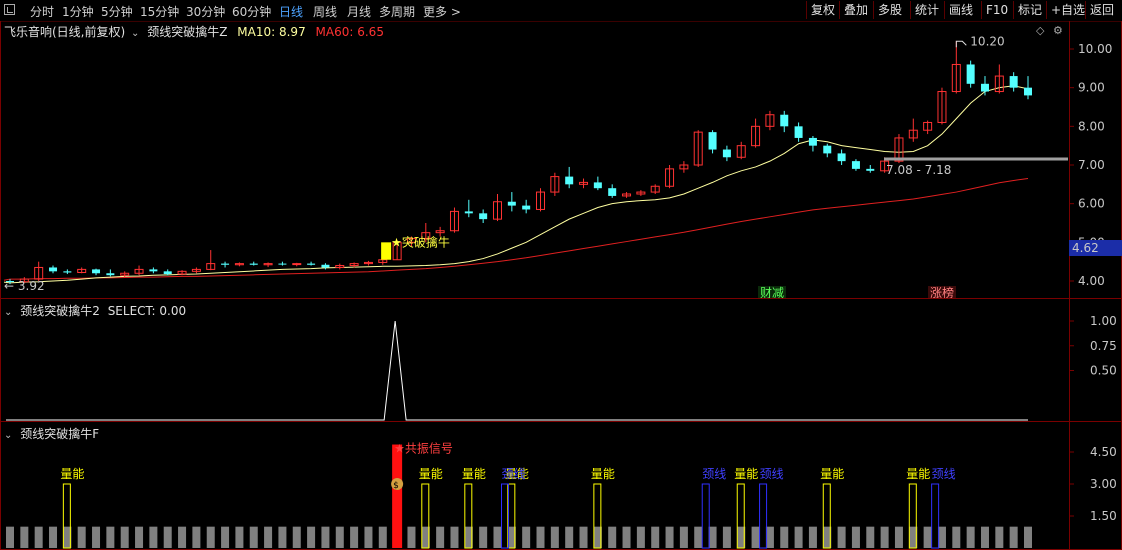  What do you see at coordinates (918, 170) in the screenshot?
I see `range-annotation: 7.08 - 7.18` at bounding box center [918, 170].